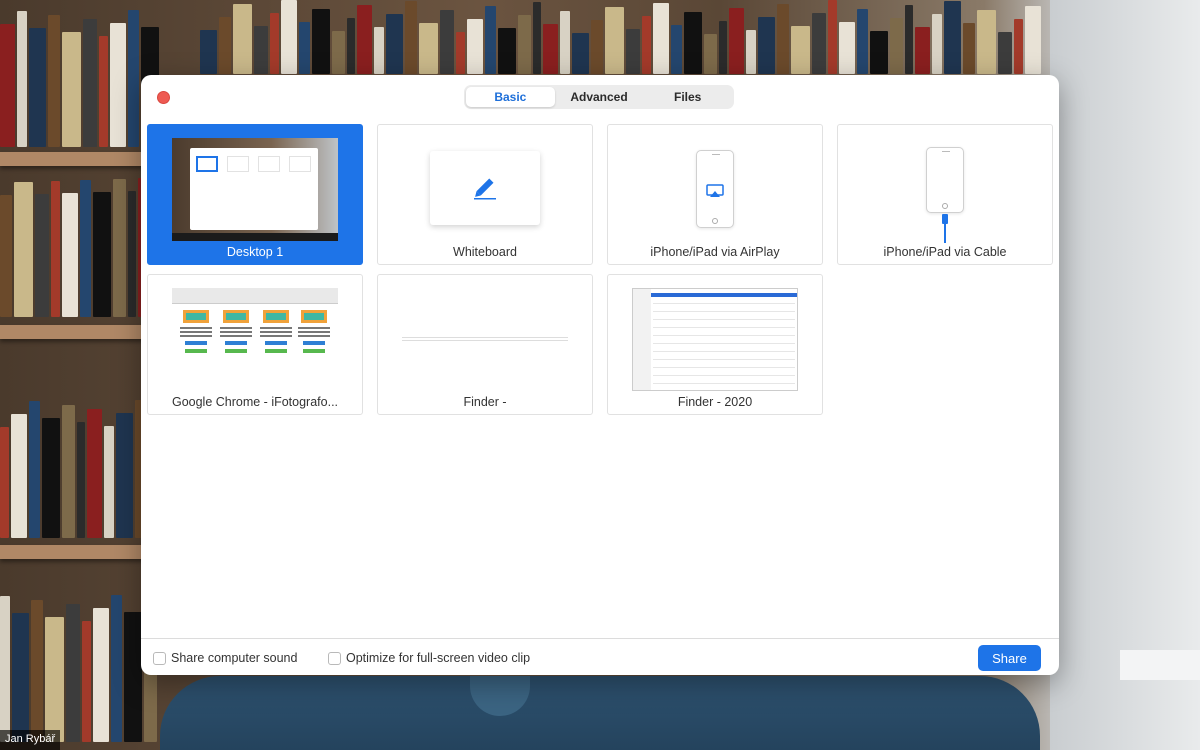 The height and width of the screenshot is (750, 1200). Describe the element at coordinates (485, 252) in the screenshot. I see `share-option-label: Whiteboard` at that location.